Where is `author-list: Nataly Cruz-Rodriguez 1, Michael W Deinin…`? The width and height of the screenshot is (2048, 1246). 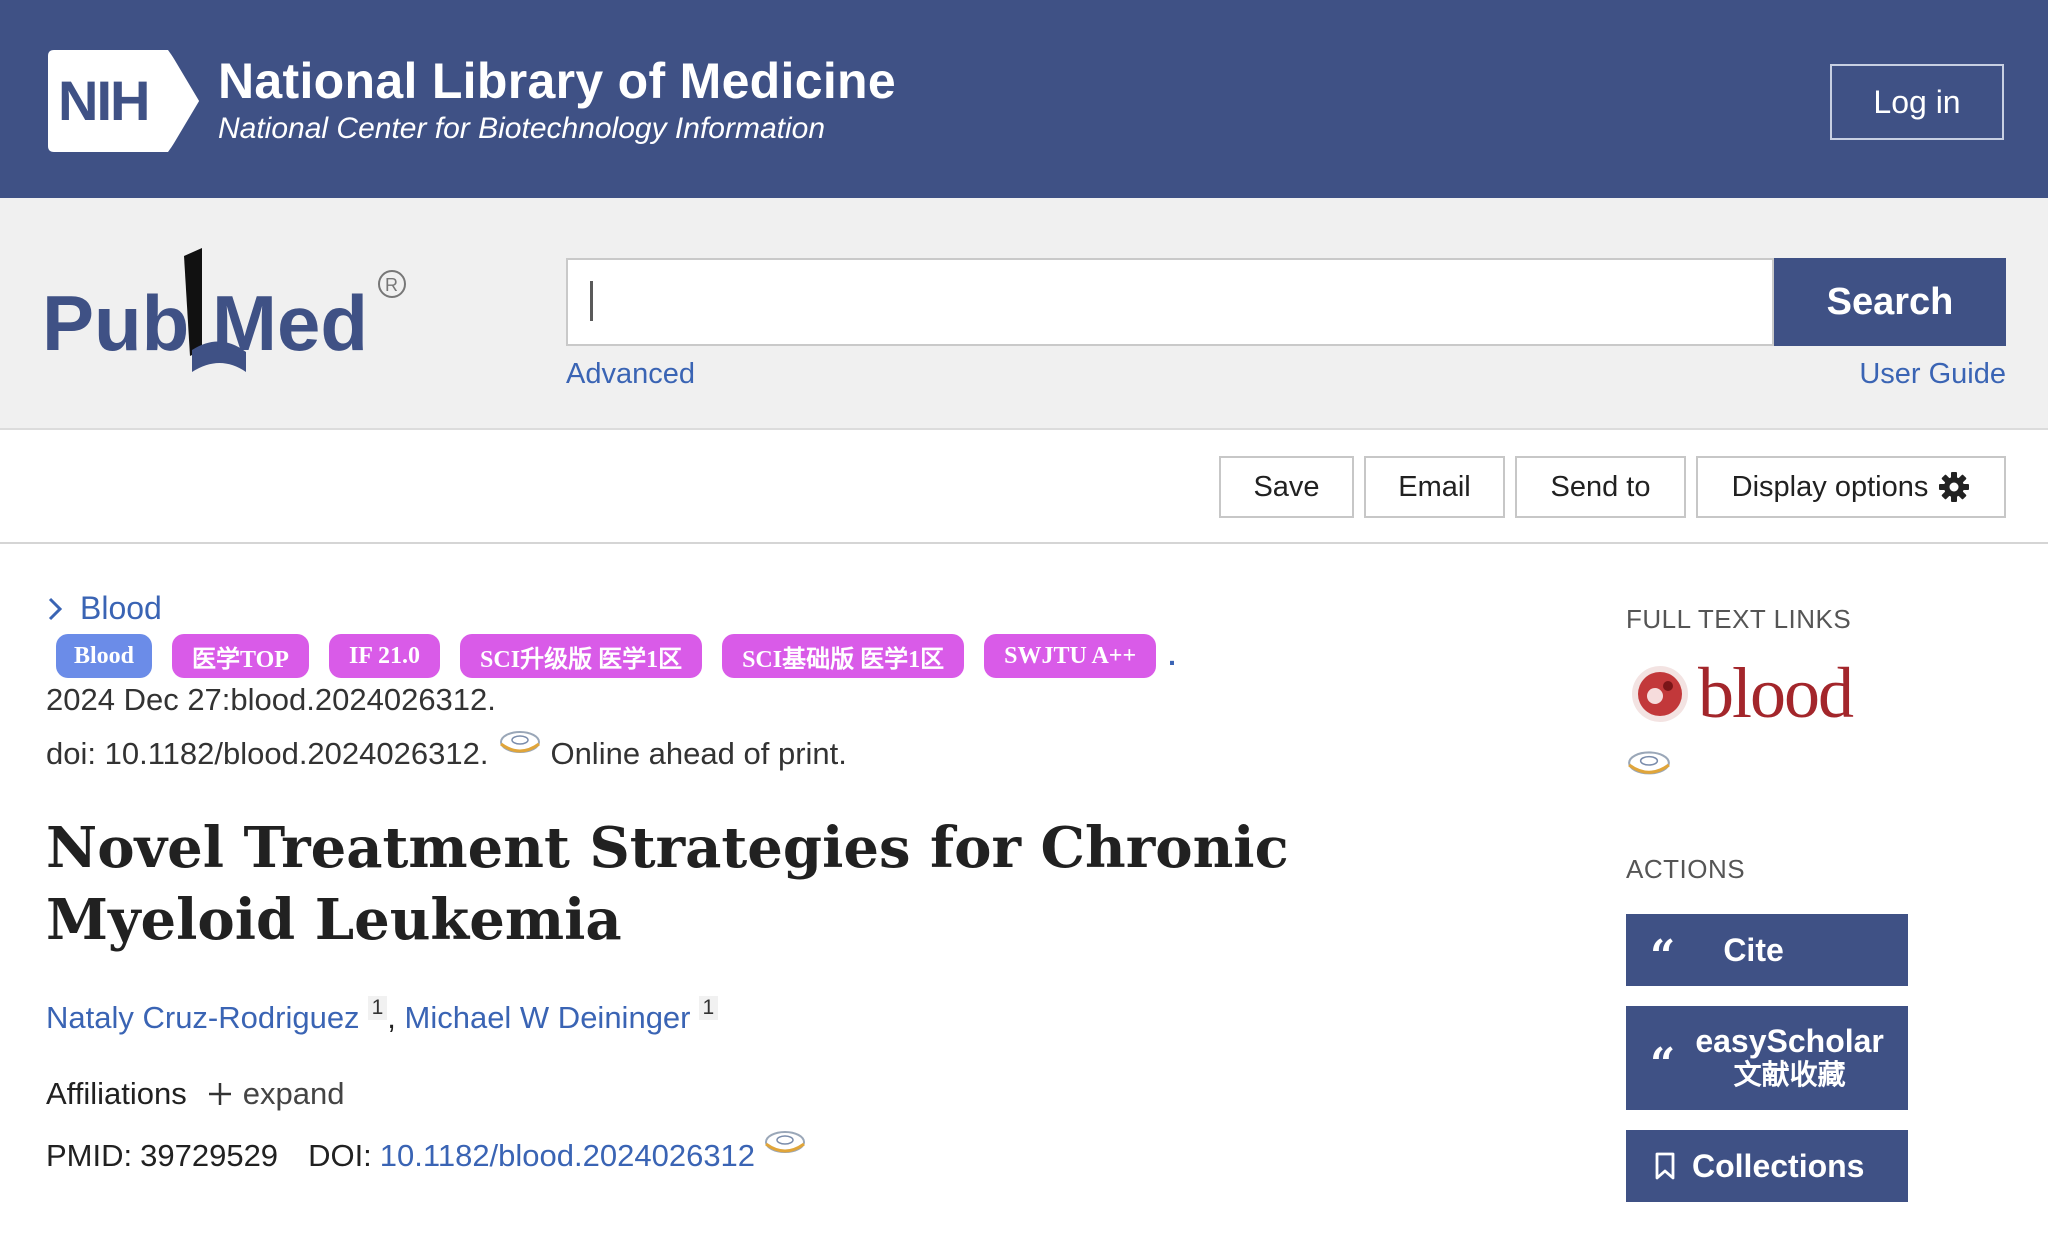
author-list: Nataly Cruz-Rodriguez 1, Michael W Deinin… is located at coordinates (382, 1016).